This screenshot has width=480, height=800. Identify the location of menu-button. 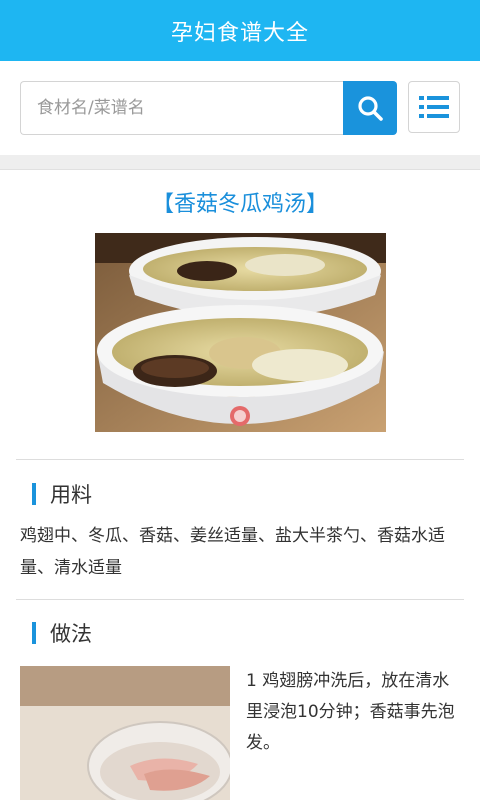
(434, 107).